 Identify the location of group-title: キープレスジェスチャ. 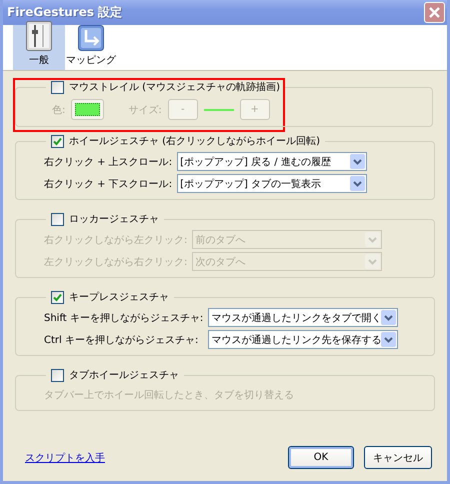
(119, 297).